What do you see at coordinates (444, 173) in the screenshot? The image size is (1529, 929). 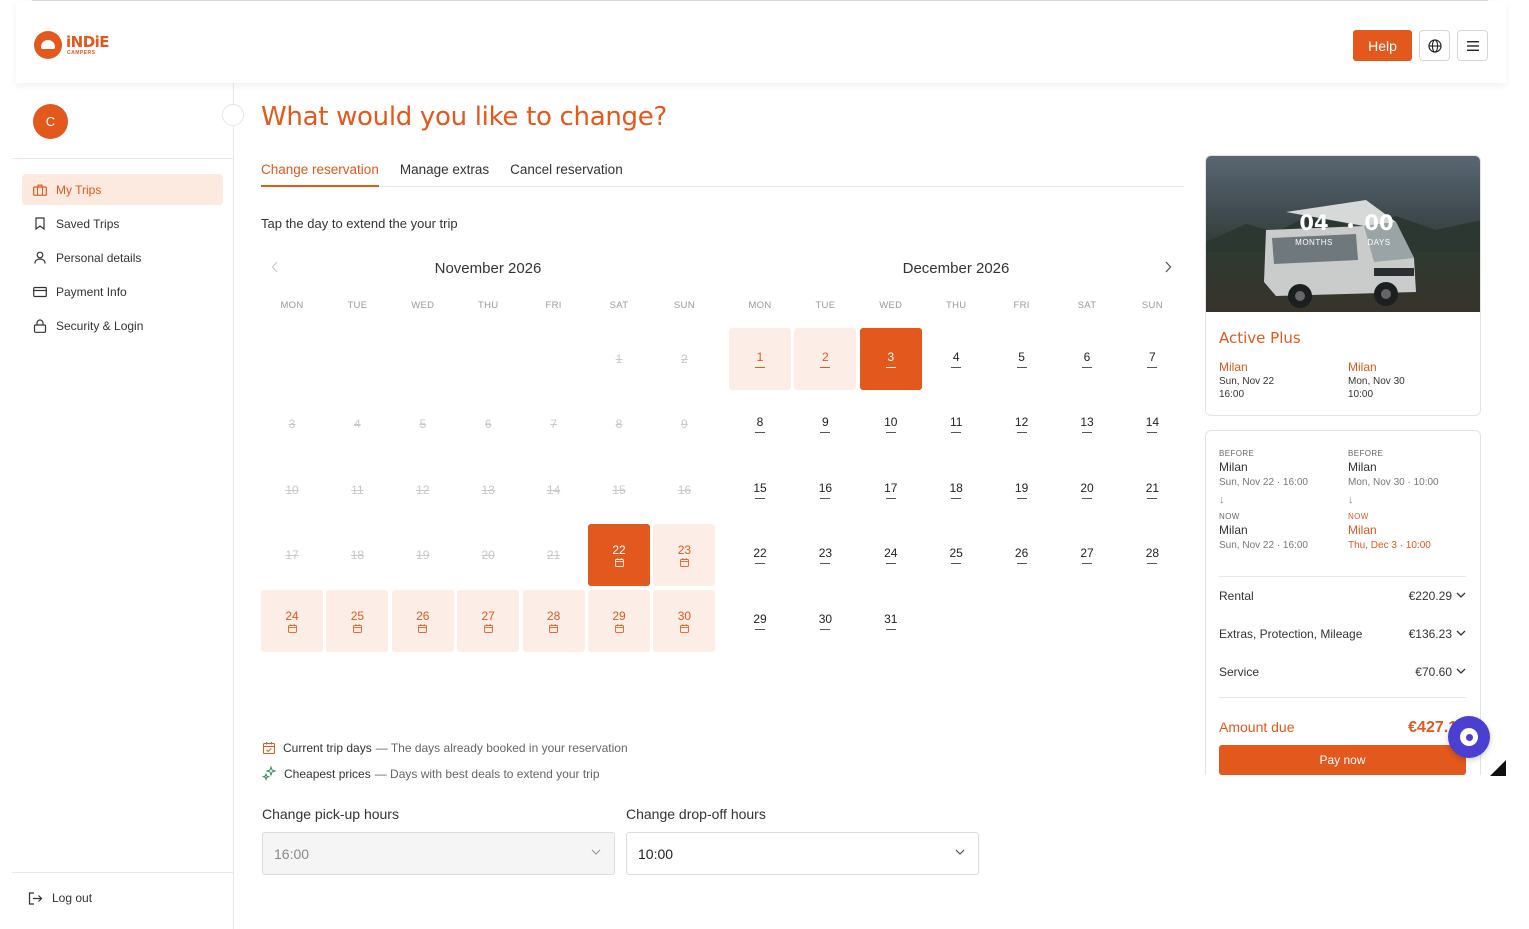 I see `tab-manage-extras: Manage extras` at bounding box center [444, 173].